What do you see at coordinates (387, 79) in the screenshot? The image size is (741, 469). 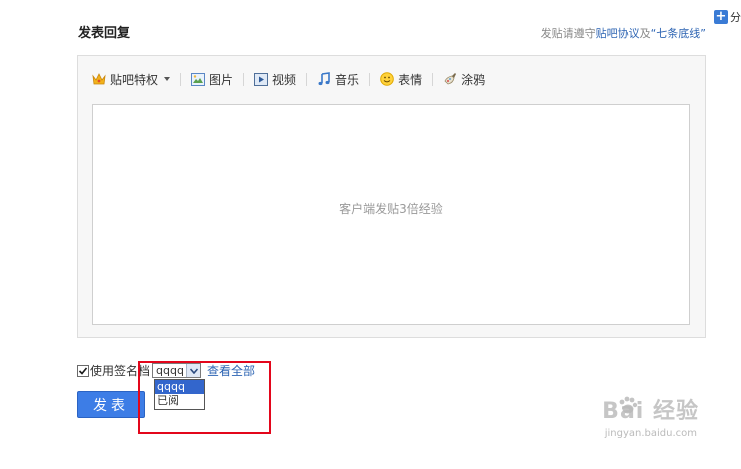 I see `smiley-icon` at bounding box center [387, 79].